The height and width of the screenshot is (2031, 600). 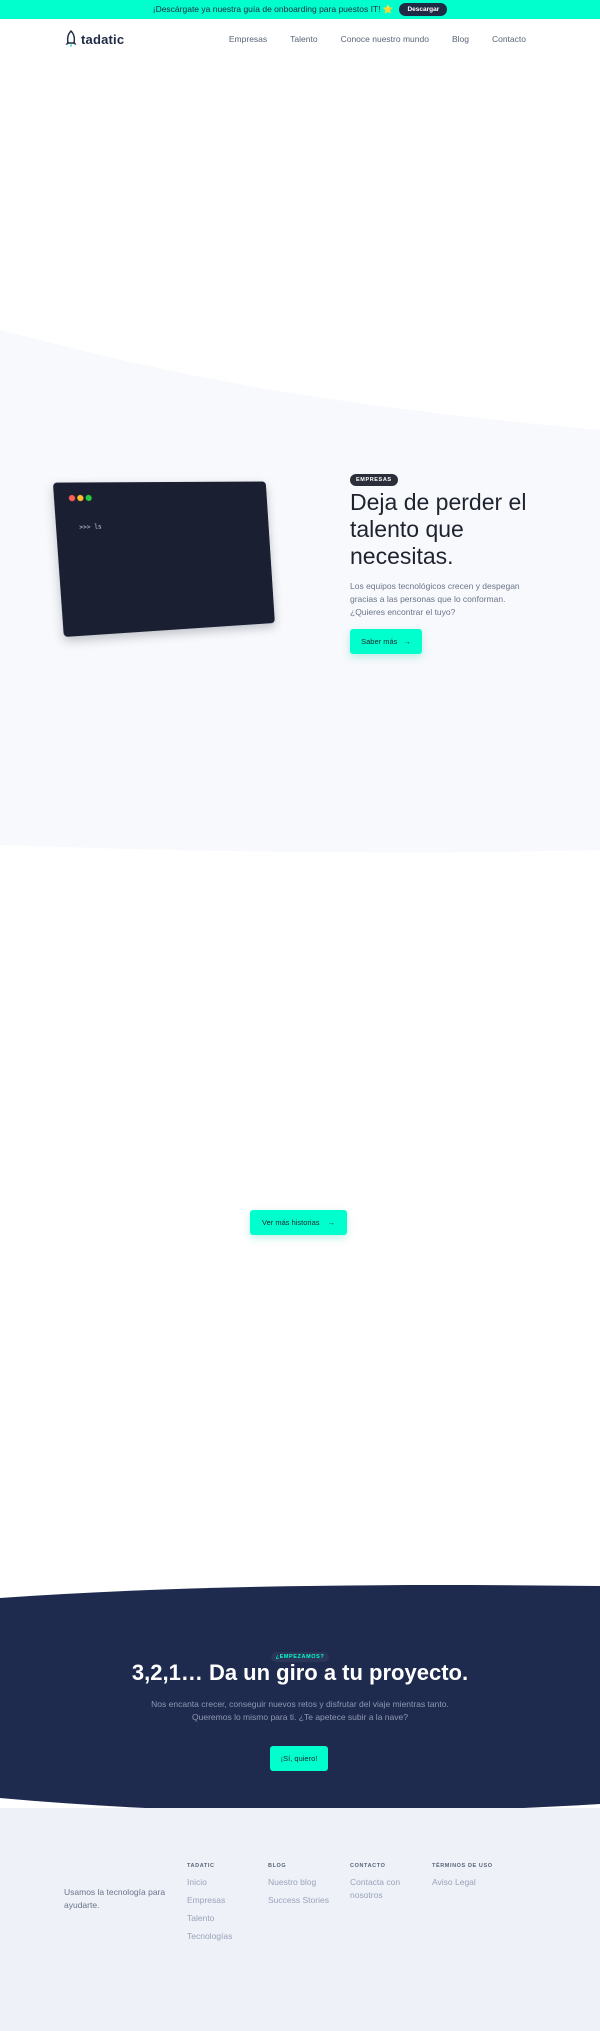 What do you see at coordinates (300, 1672) in the screenshot?
I see `cta-title: 3,2,1… Da un giro a tu proyecto.` at bounding box center [300, 1672].